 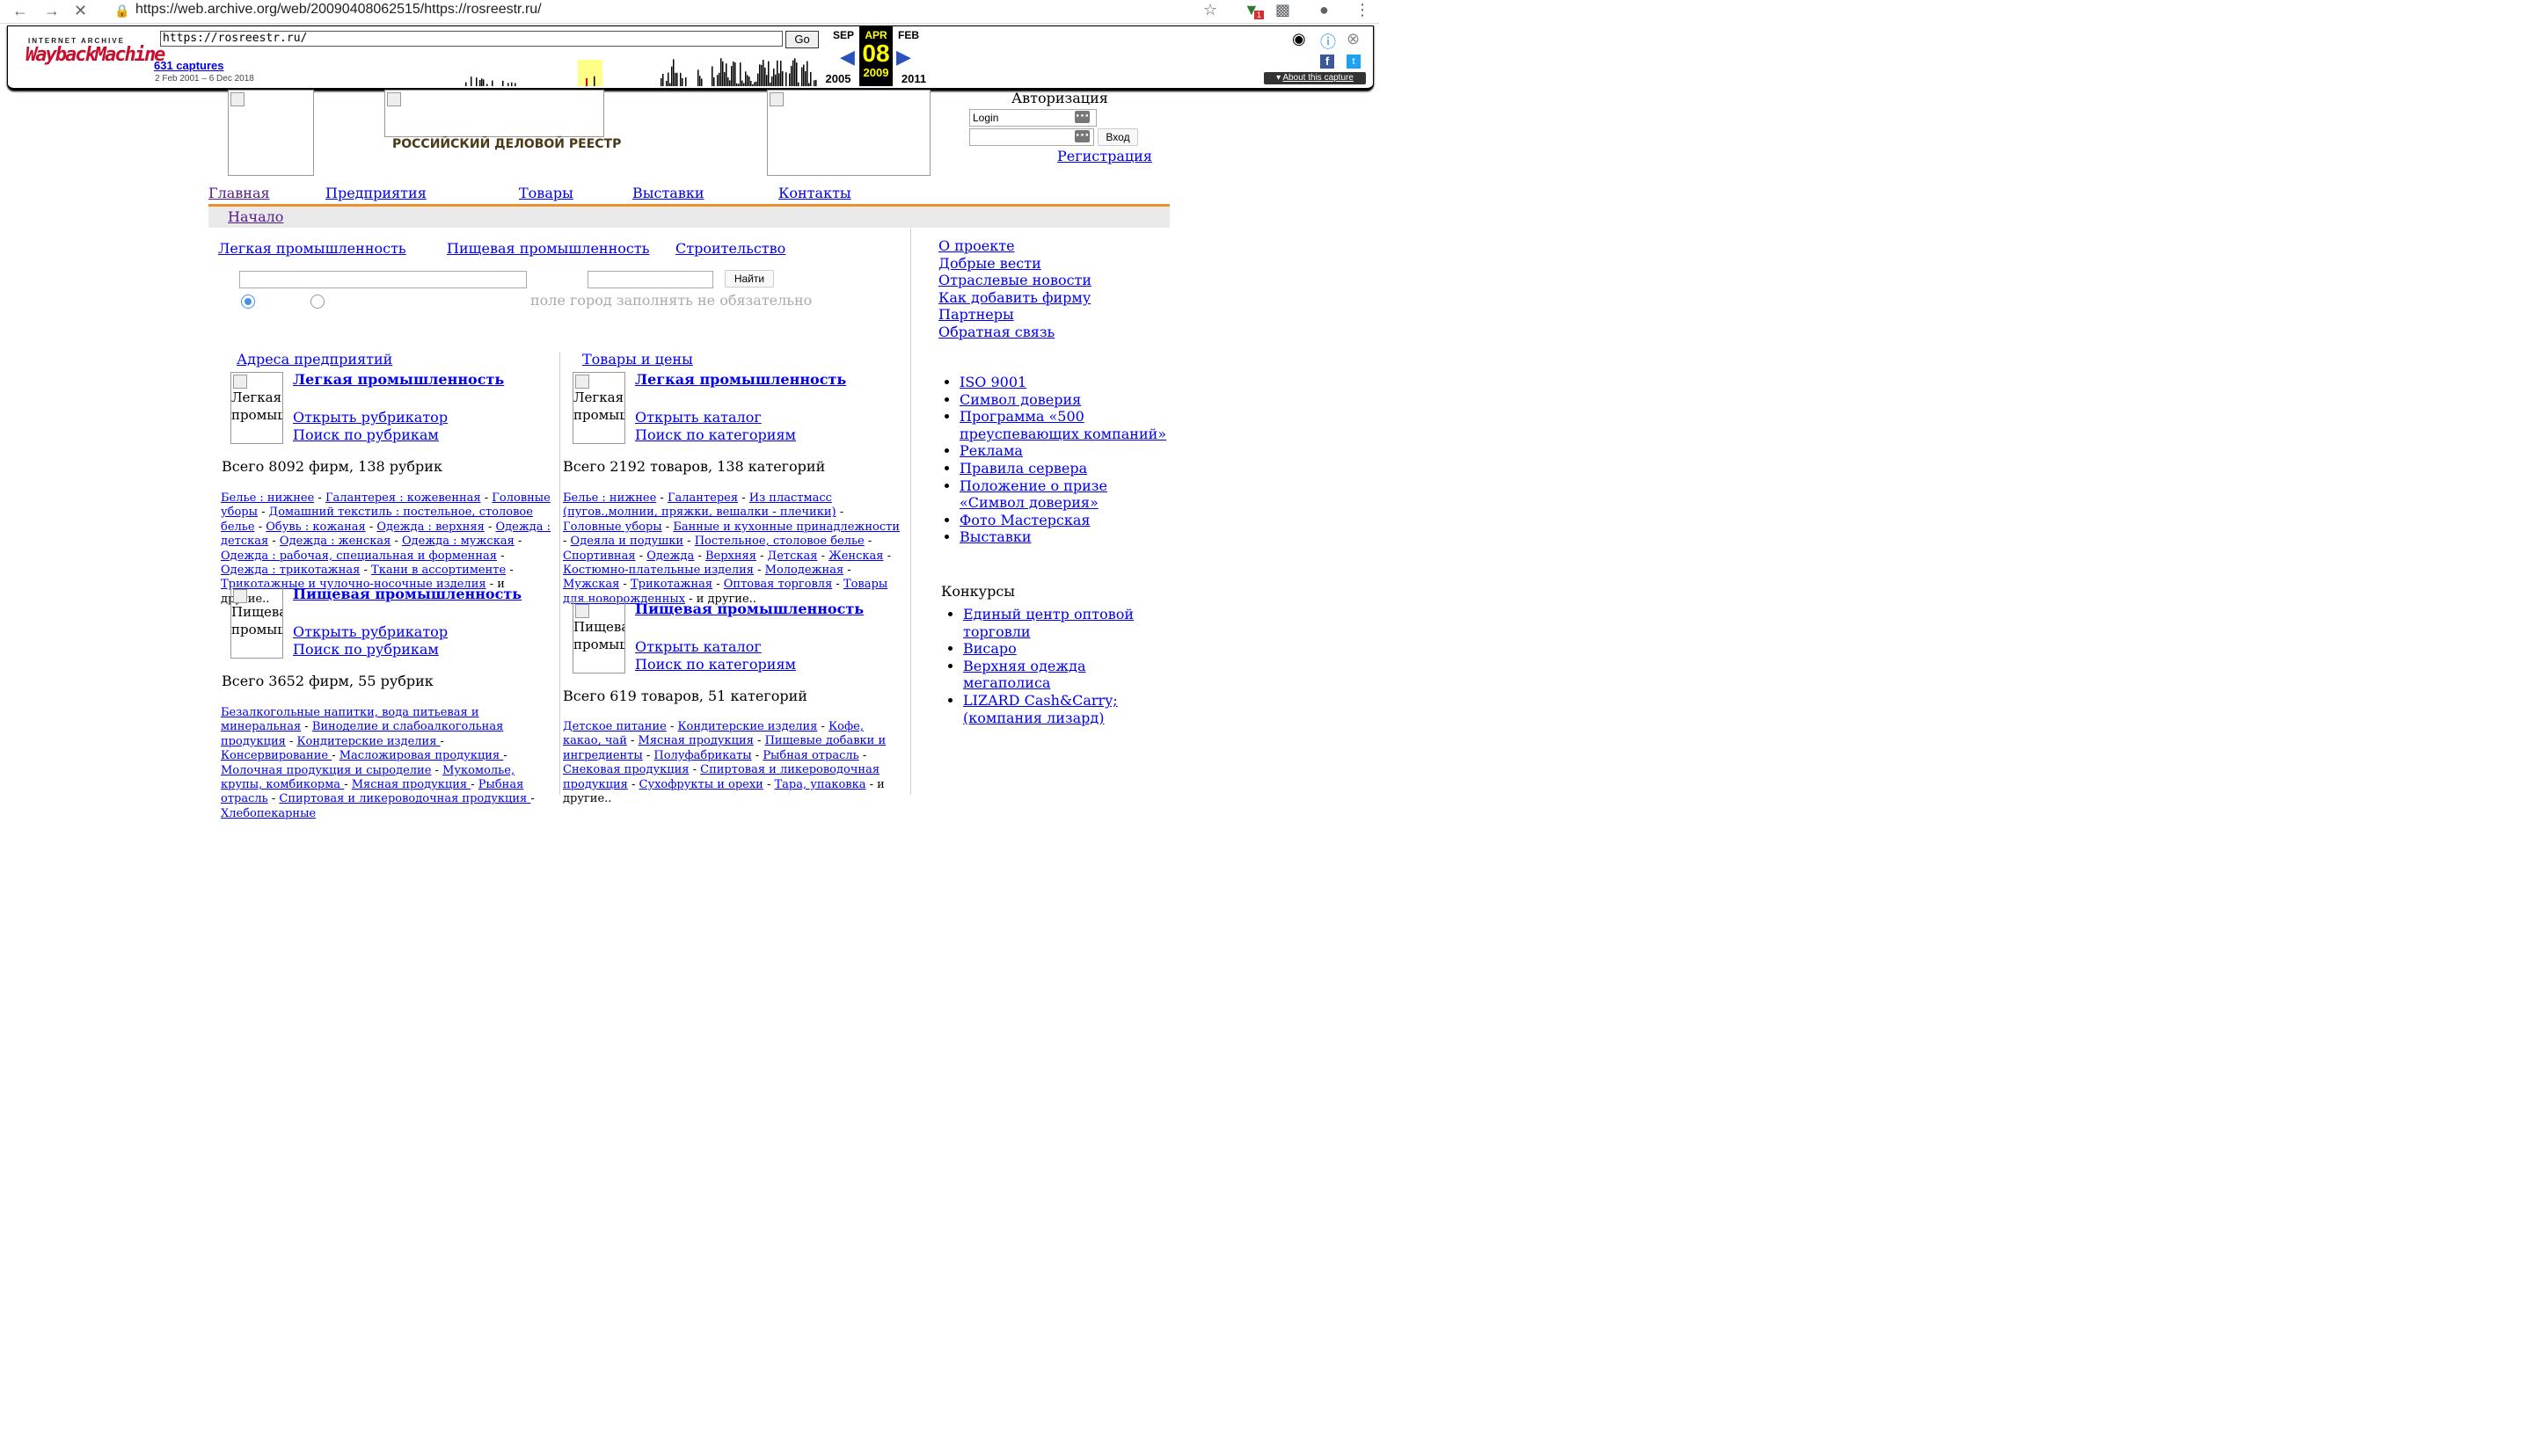 What do you see at coordinates (403, 498) in the screenshot?
I see `category-link: Галантерея : кожевенная` at bounding box center [403, 498].